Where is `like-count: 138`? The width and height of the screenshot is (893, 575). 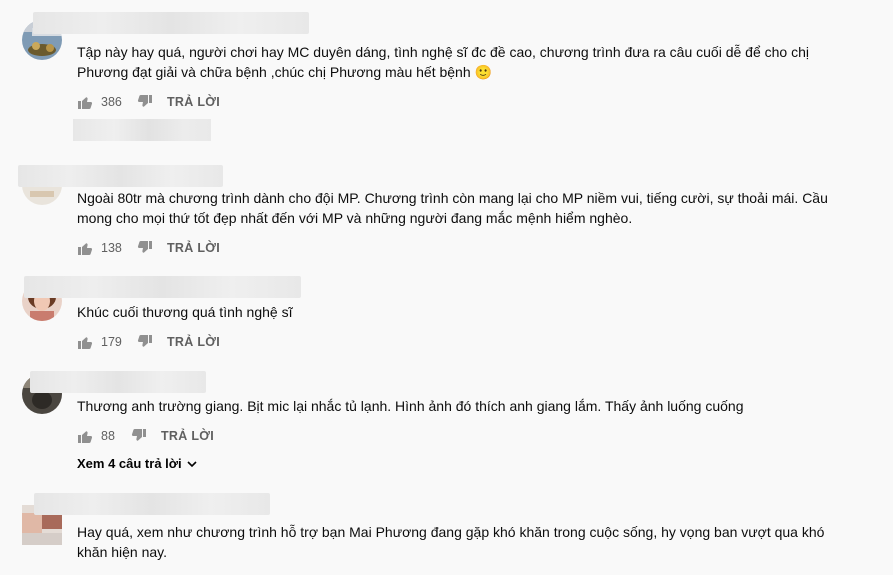
like-count: 138 is located at coordinates (111, 248).